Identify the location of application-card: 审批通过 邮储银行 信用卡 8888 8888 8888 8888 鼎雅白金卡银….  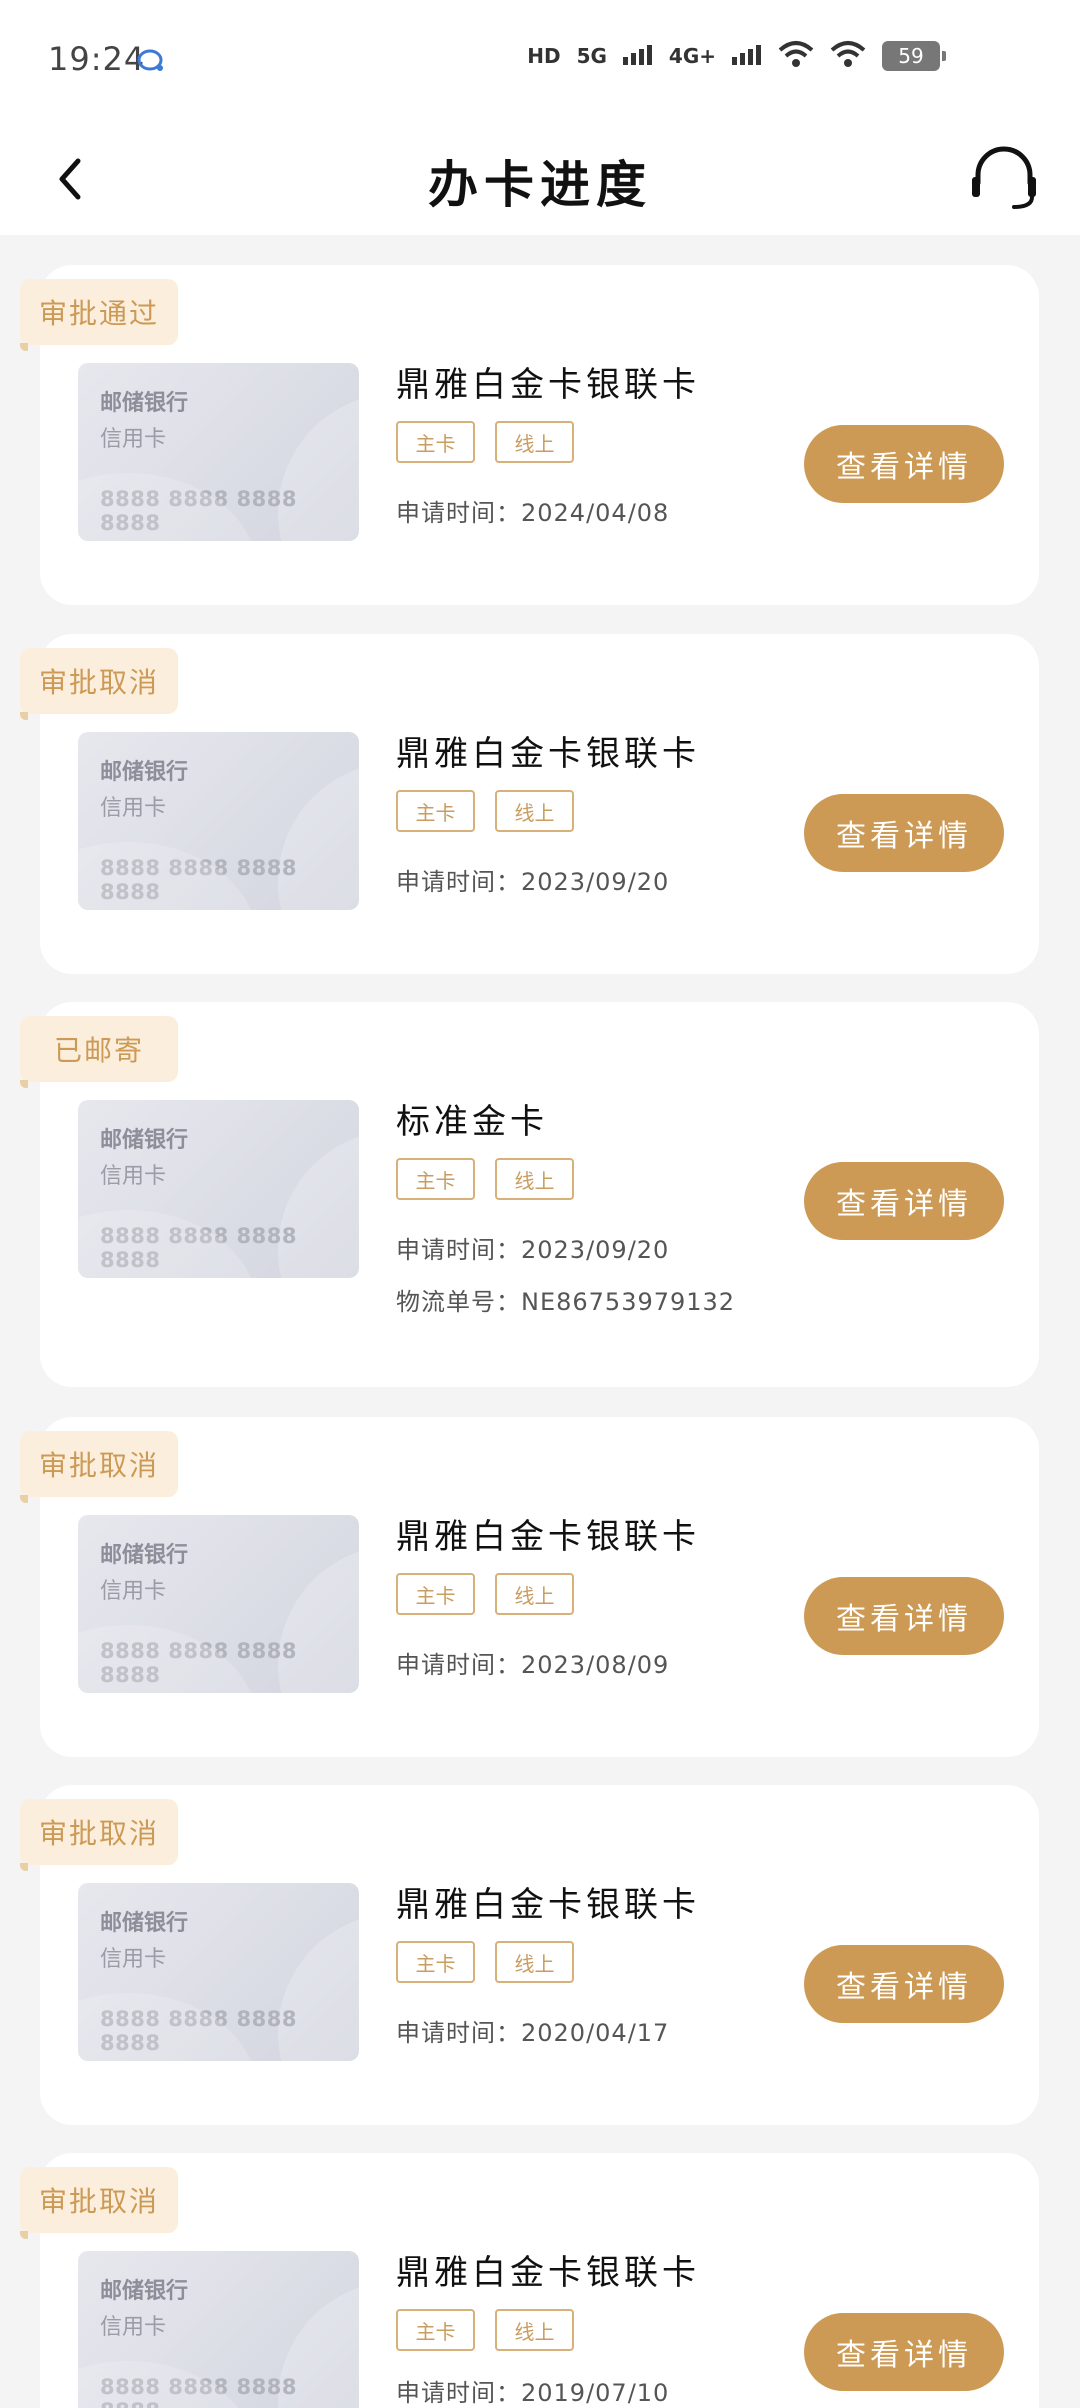
(529, 435).